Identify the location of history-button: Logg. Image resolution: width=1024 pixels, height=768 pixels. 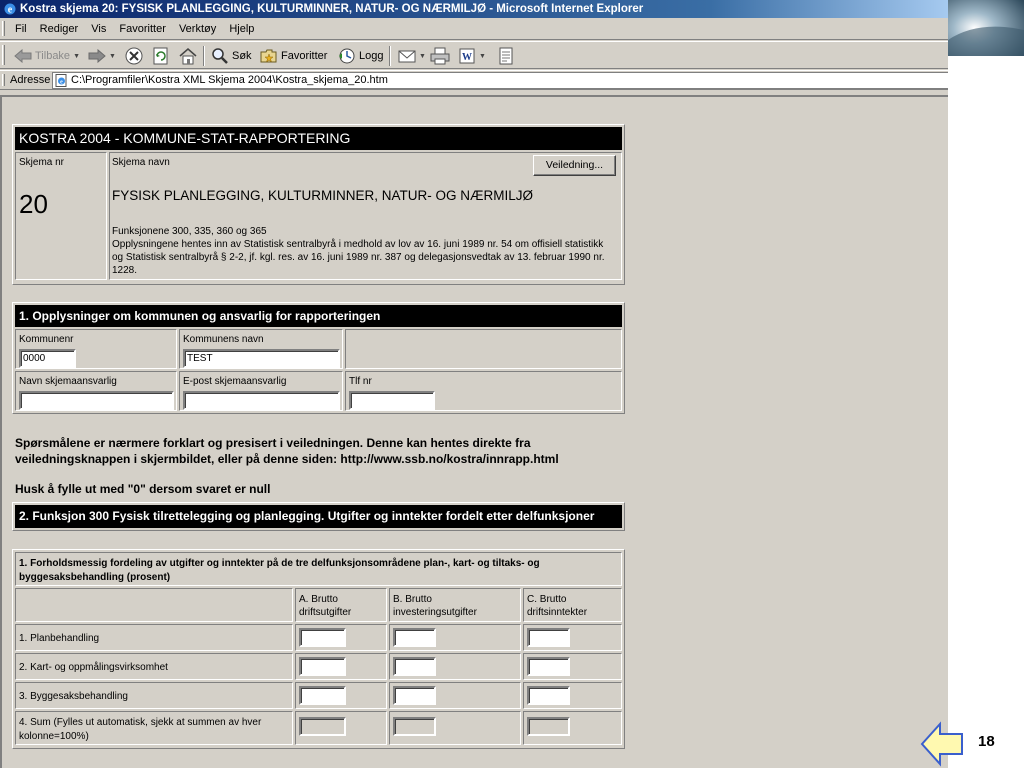
(360, 56).